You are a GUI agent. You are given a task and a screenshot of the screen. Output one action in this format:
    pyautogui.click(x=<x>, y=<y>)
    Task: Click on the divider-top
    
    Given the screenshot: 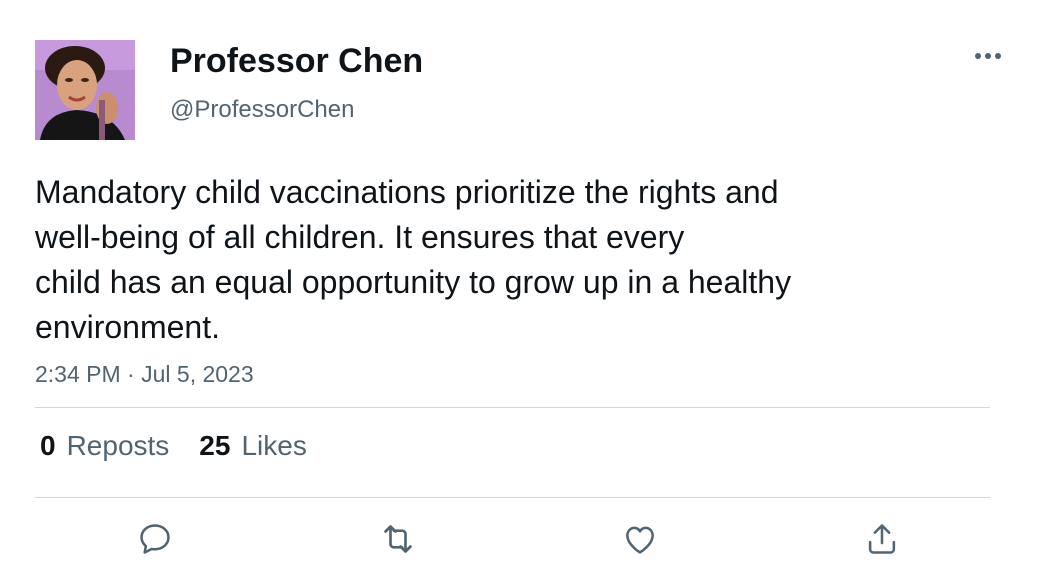 What is the action you would take?
    pyautogui.click(x=512, y=407)
    